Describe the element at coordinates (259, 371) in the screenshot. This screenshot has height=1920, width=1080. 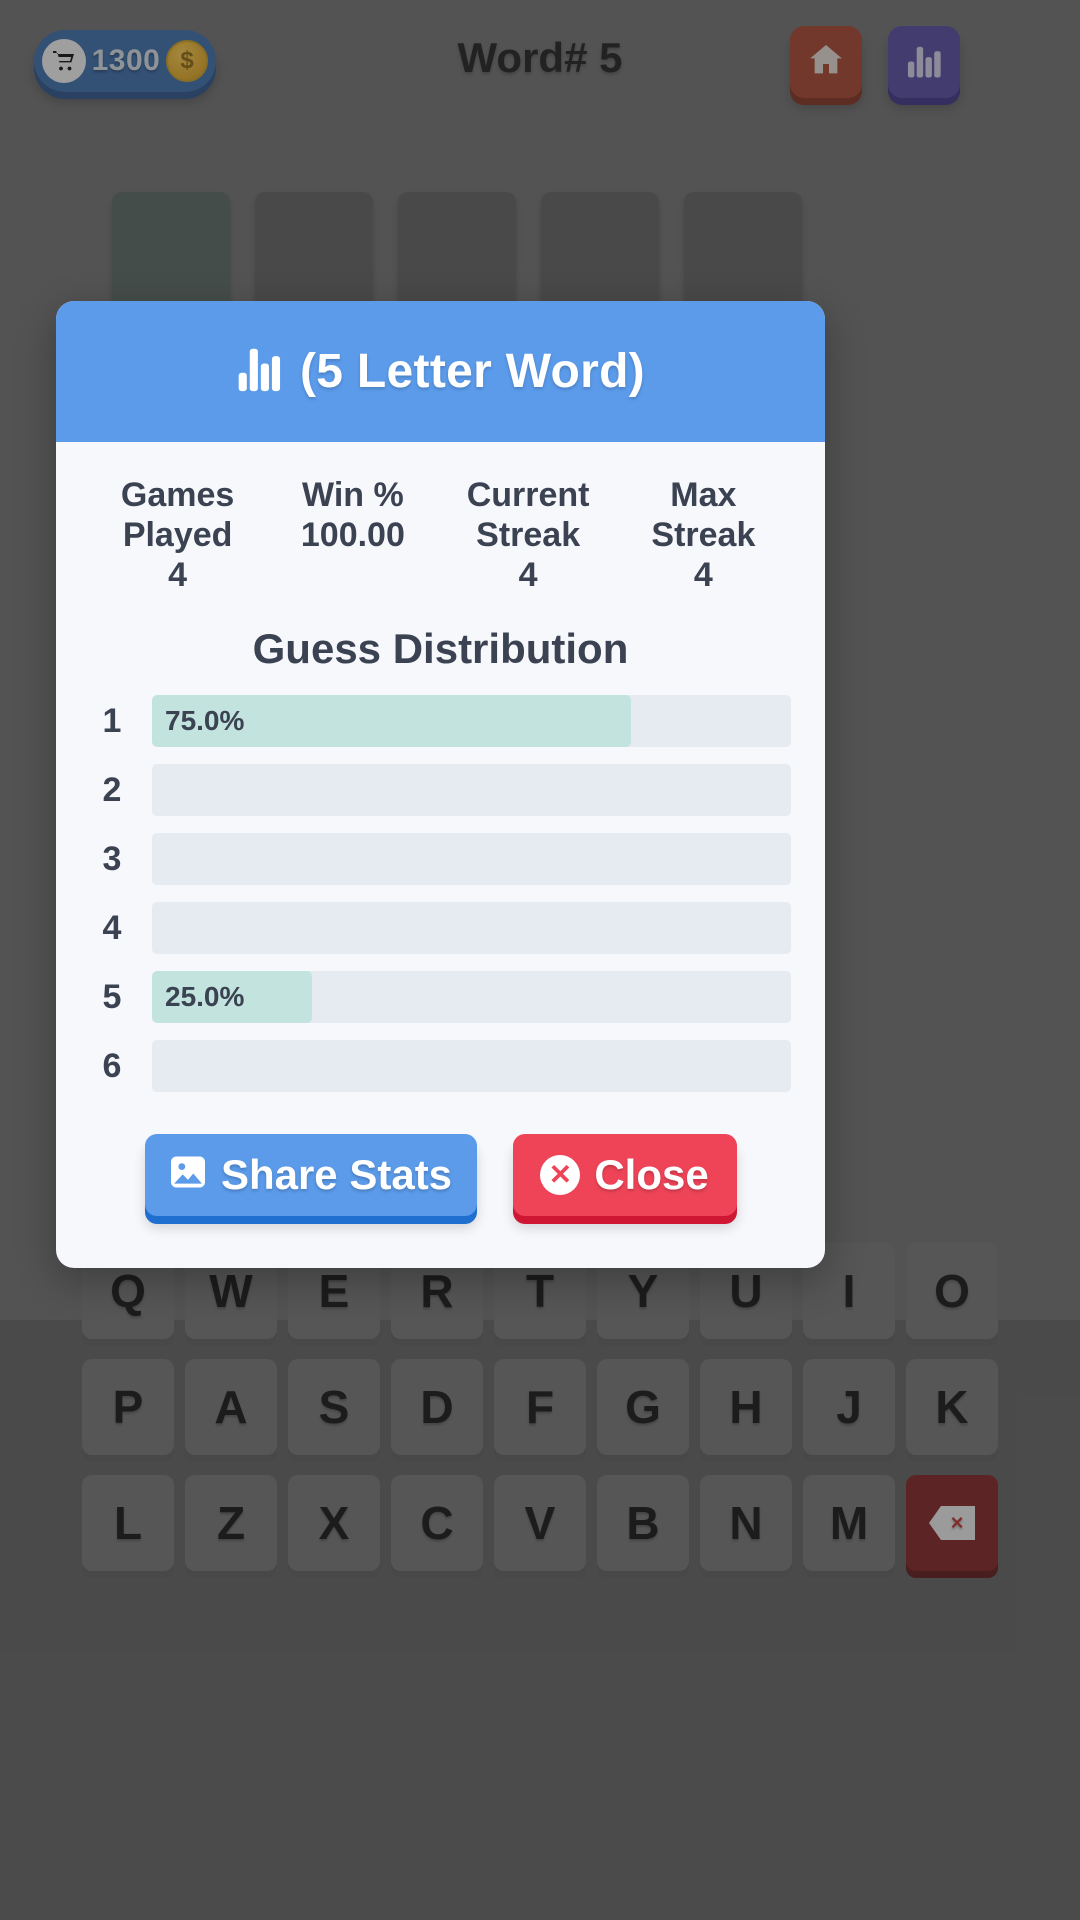
I see `bar-chart-icon` at that location.